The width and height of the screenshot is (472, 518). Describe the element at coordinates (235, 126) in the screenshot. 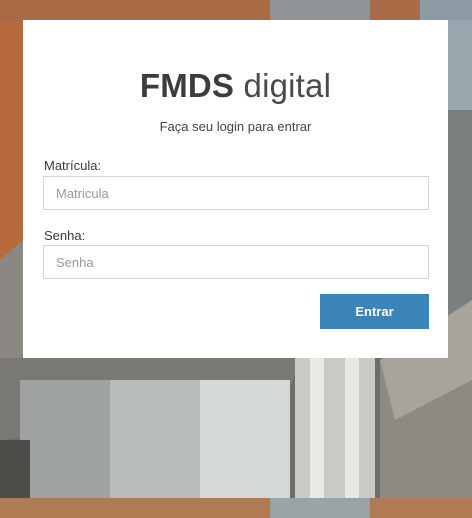

I see `login-subtitle: Faça seu login para entrar` at that location.